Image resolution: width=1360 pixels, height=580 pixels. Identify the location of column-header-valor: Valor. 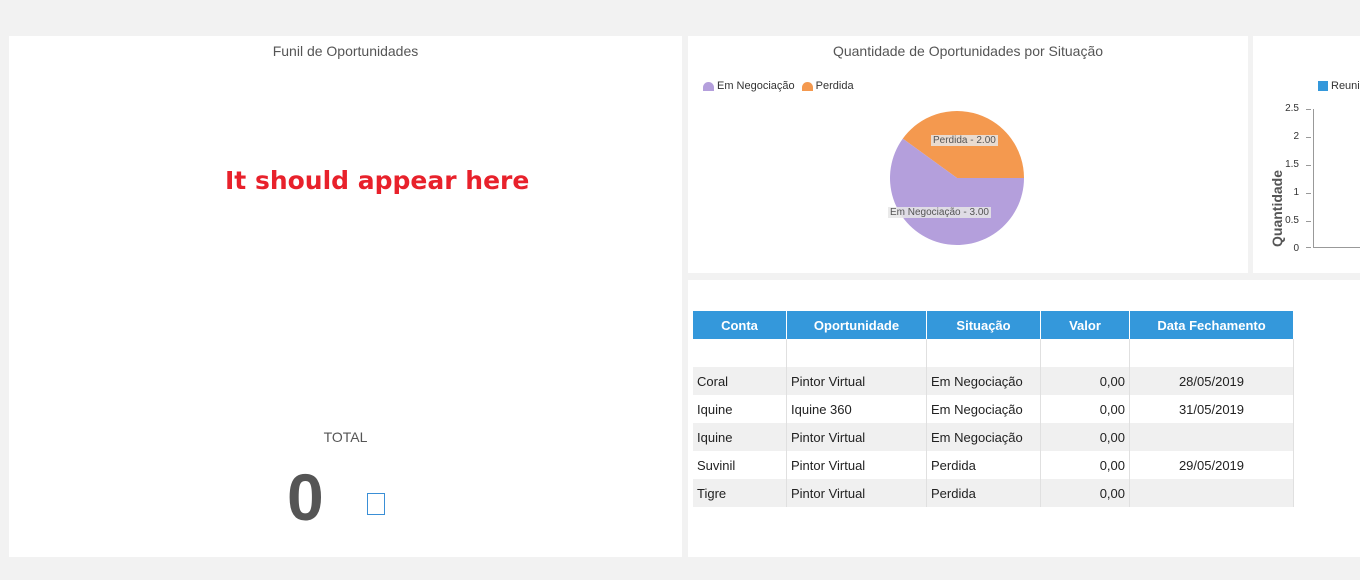
(1085, 325).